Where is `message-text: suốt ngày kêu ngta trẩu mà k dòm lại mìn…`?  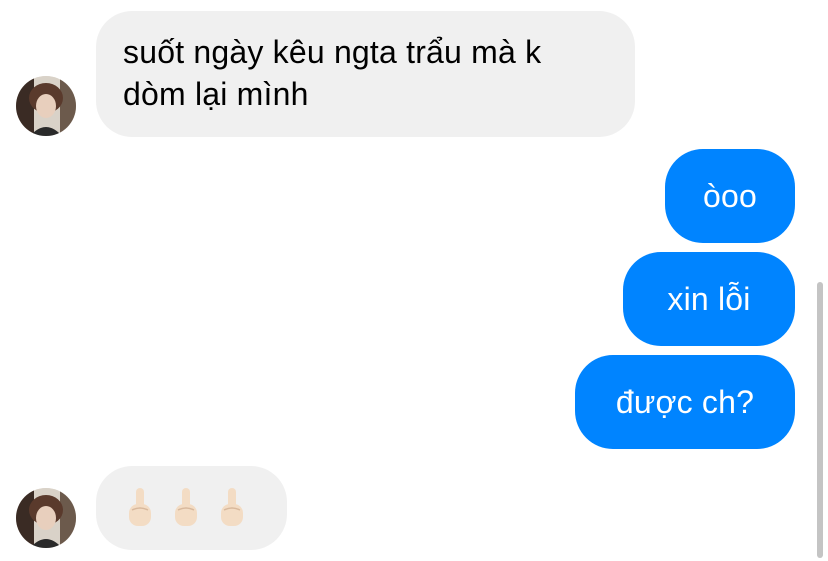
message-text: suốt ngày kêu ngta trẩu mà k dòm lại mìn… is located at coordinates (332, 73).